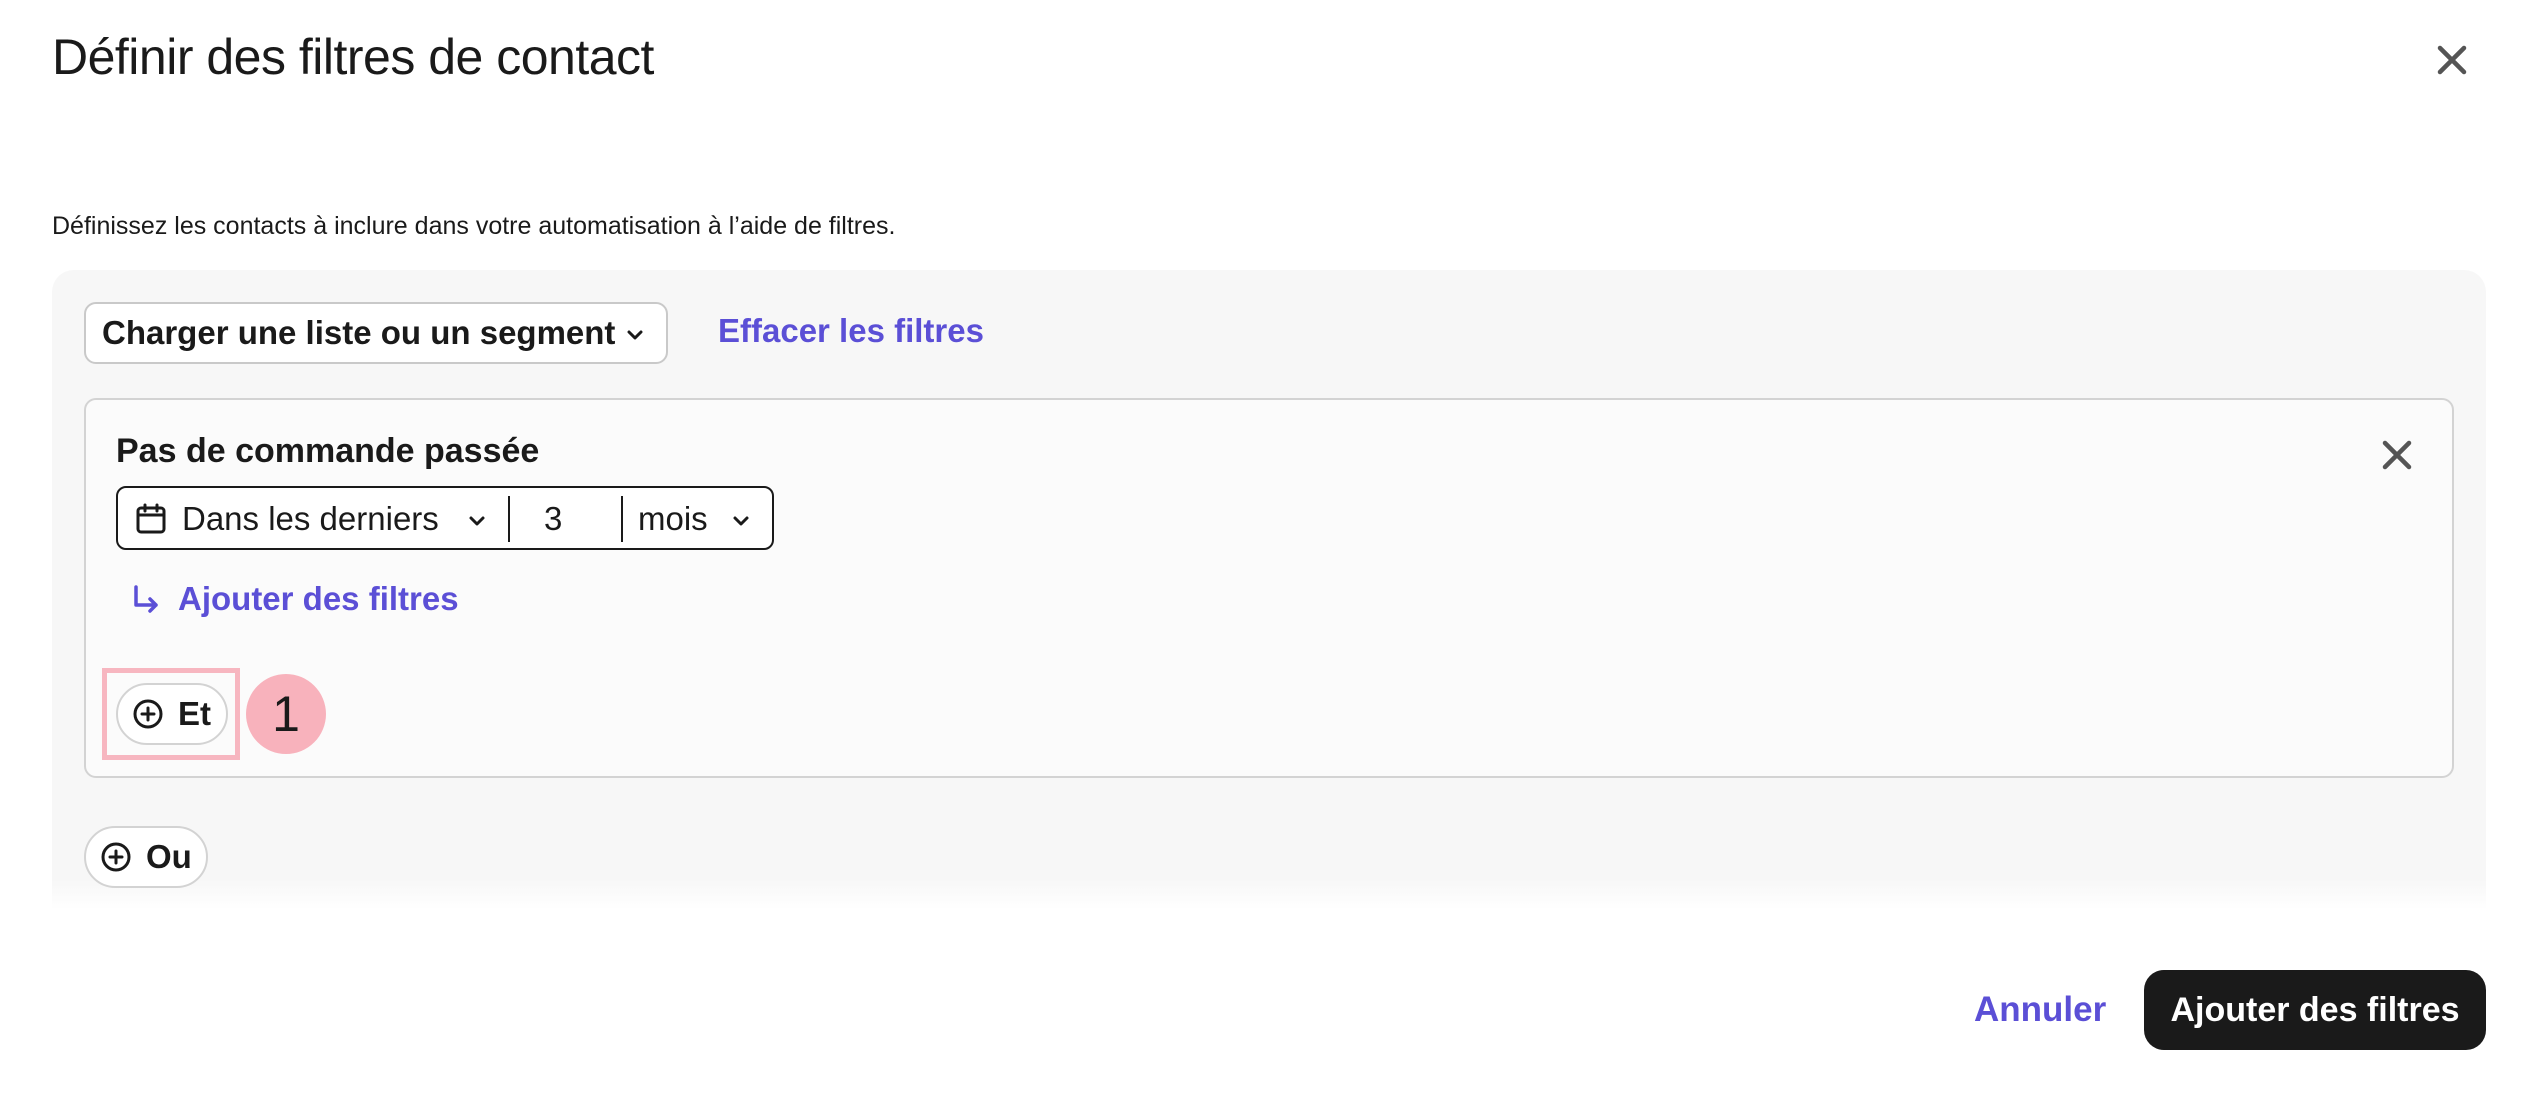  Describe the element at coordinates (328, 451) in the screenshot. I see `filter-title: Pas de commande passée` at that location.